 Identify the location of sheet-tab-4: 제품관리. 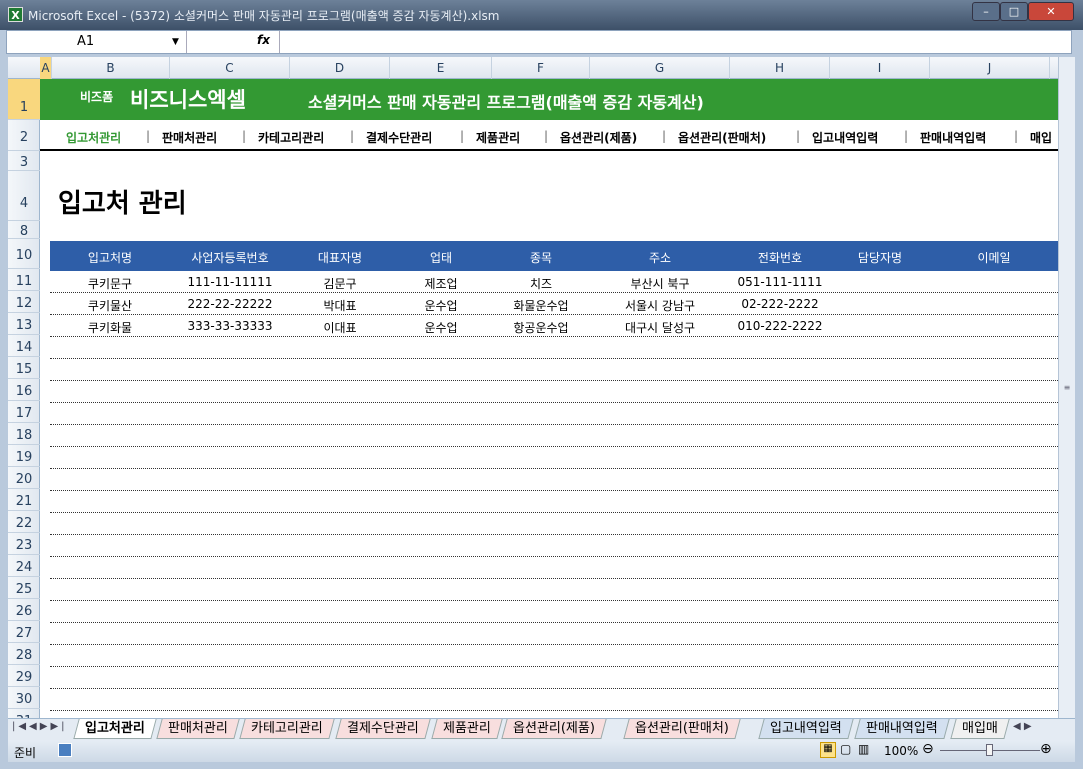
(467, 729).